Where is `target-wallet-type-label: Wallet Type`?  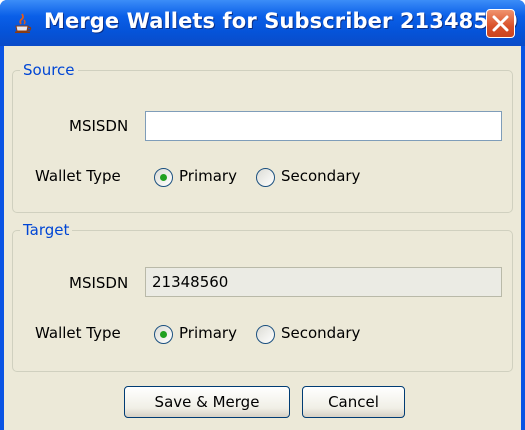
target-wallet-type-label: Wallet Type is located at coordinates (78, 333).